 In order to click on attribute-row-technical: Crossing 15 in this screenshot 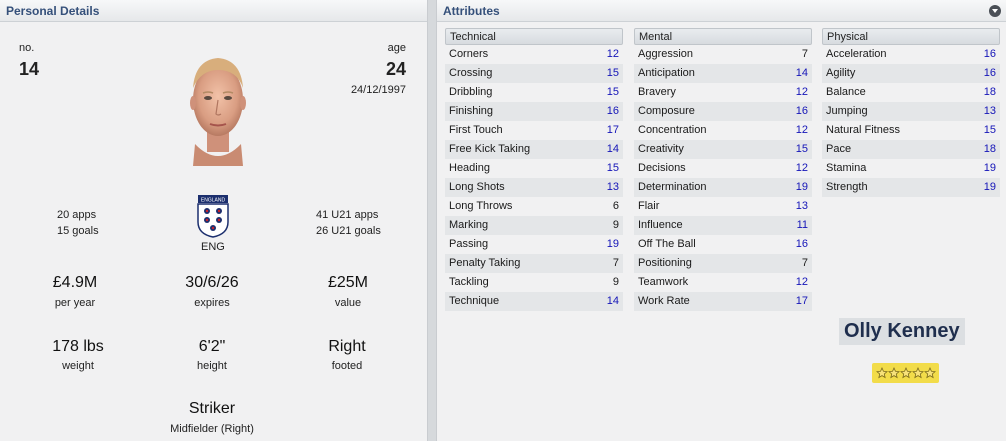, I will do `click(534, 73)`.